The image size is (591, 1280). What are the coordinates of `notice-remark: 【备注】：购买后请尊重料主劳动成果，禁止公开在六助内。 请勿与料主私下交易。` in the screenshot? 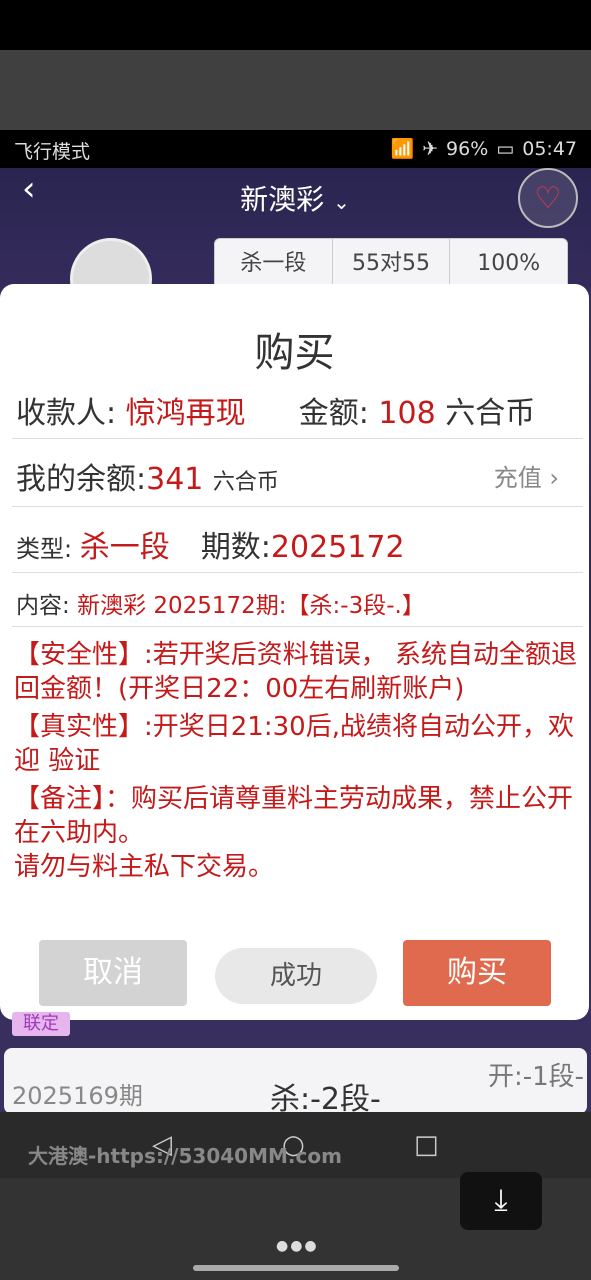 It's located at (294, 833).